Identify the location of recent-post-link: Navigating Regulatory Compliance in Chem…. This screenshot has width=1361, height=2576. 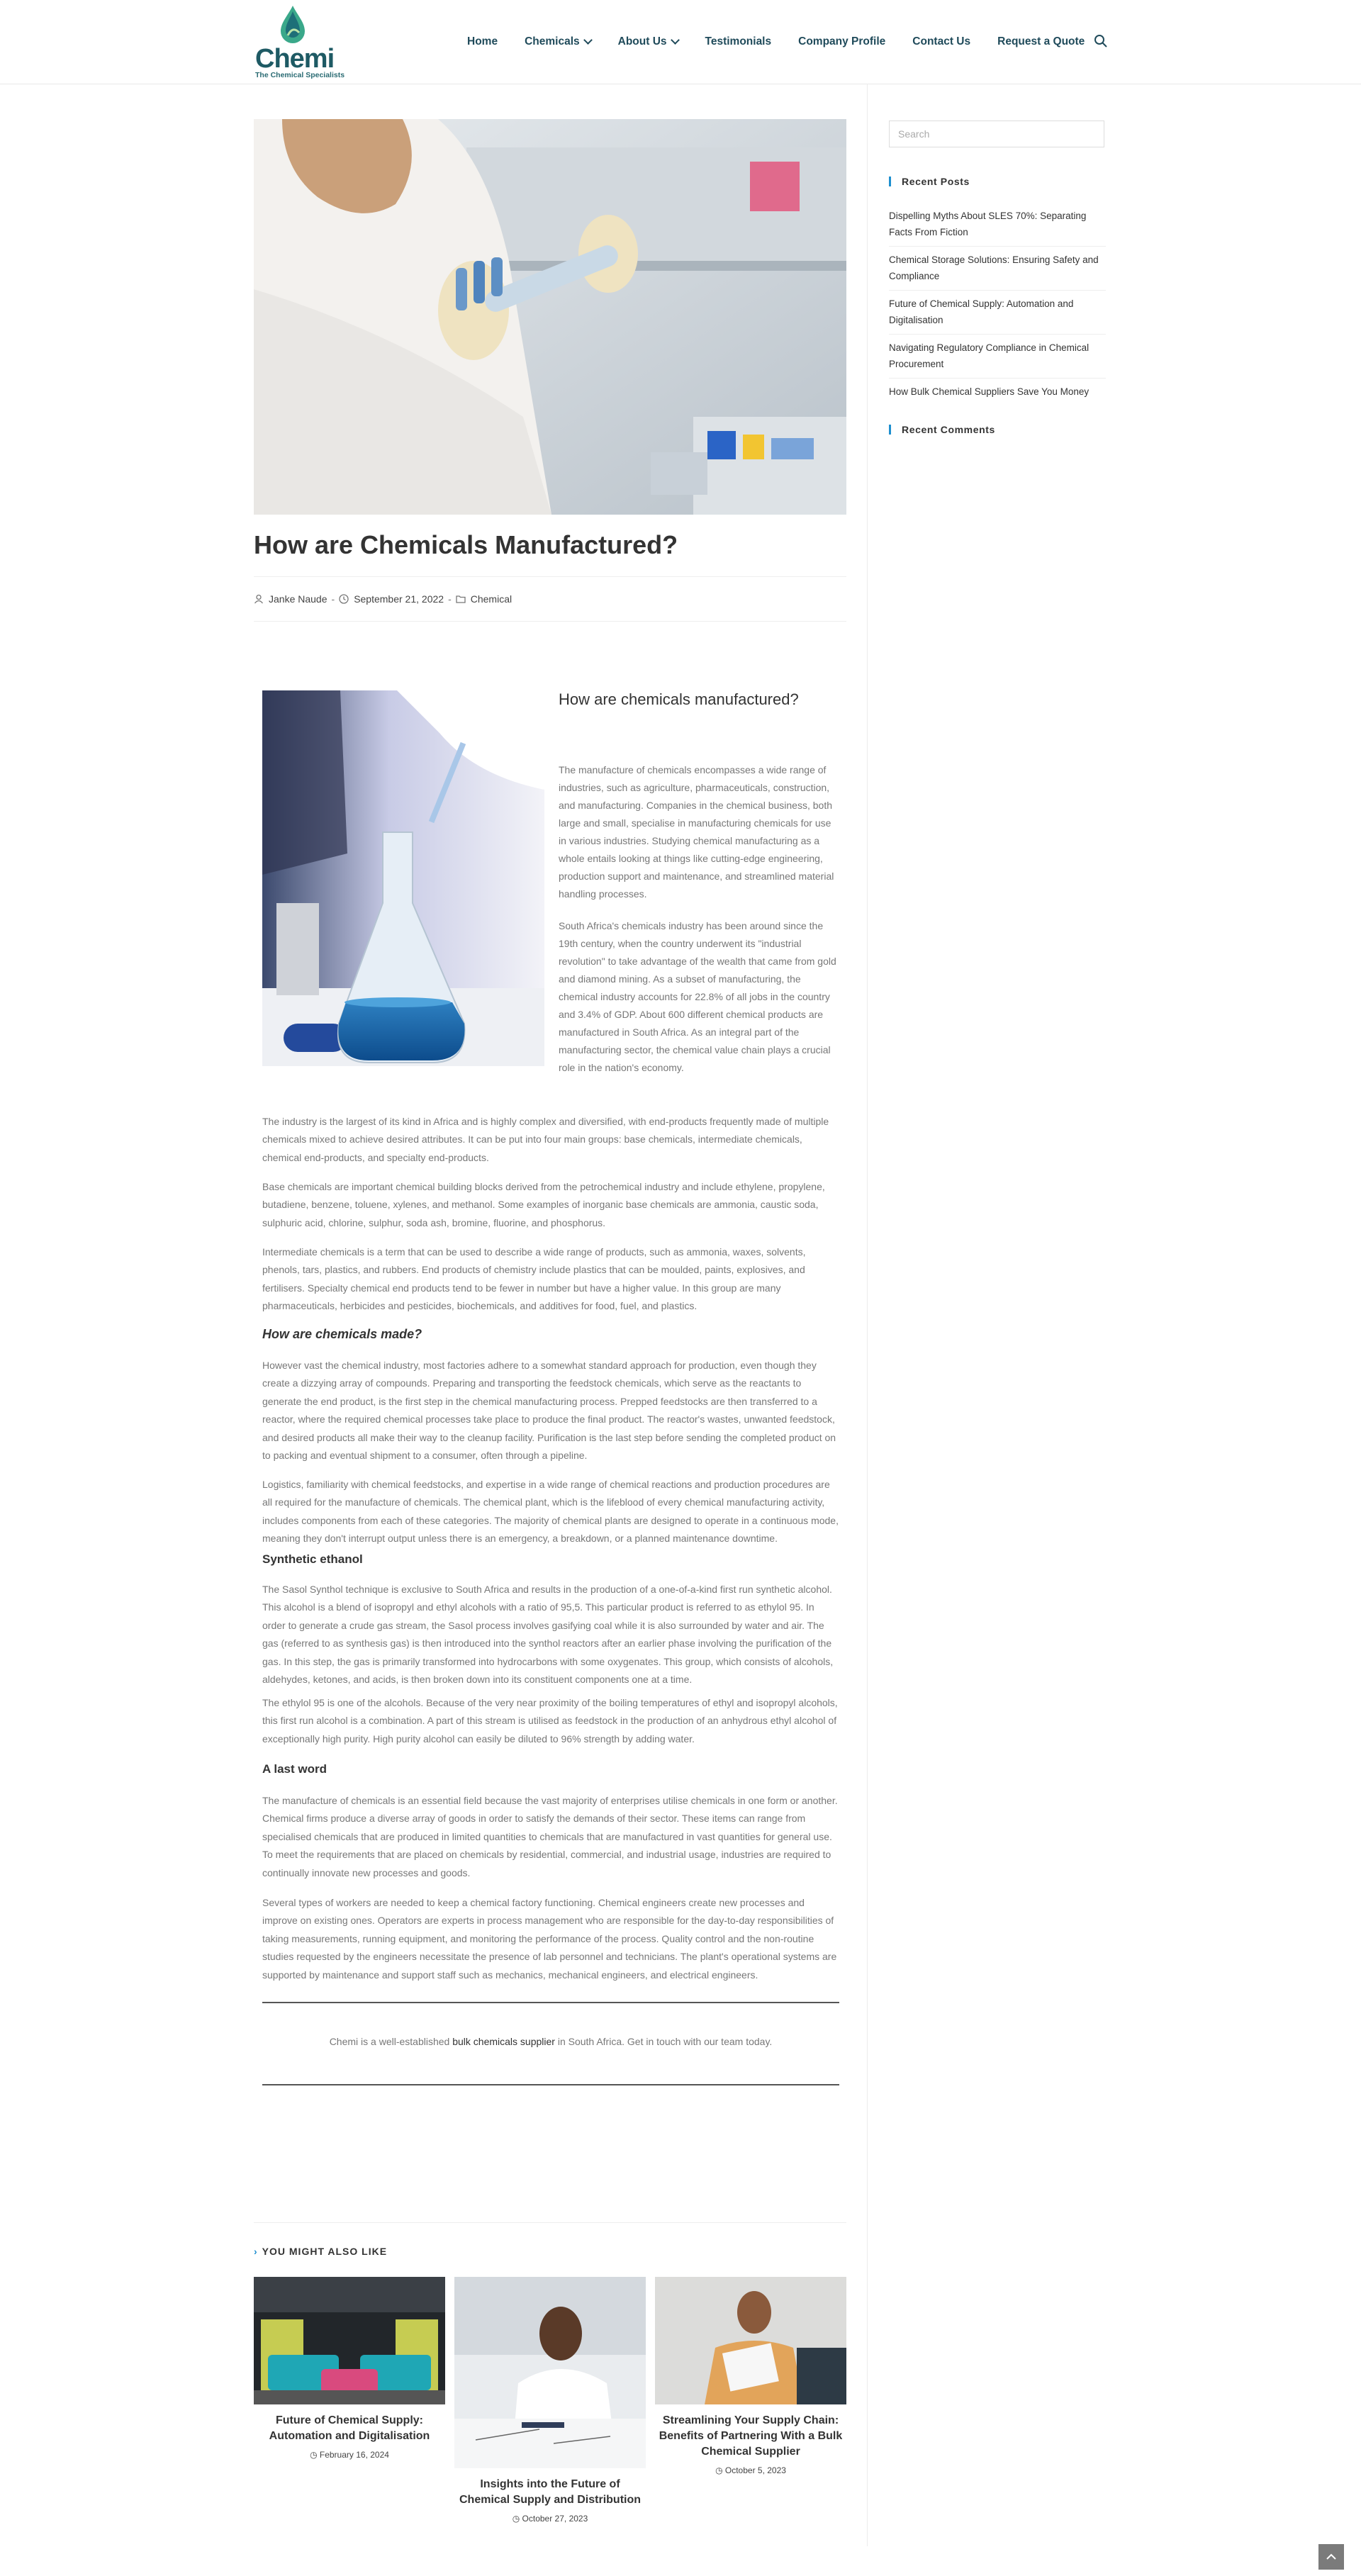
(998, 357).